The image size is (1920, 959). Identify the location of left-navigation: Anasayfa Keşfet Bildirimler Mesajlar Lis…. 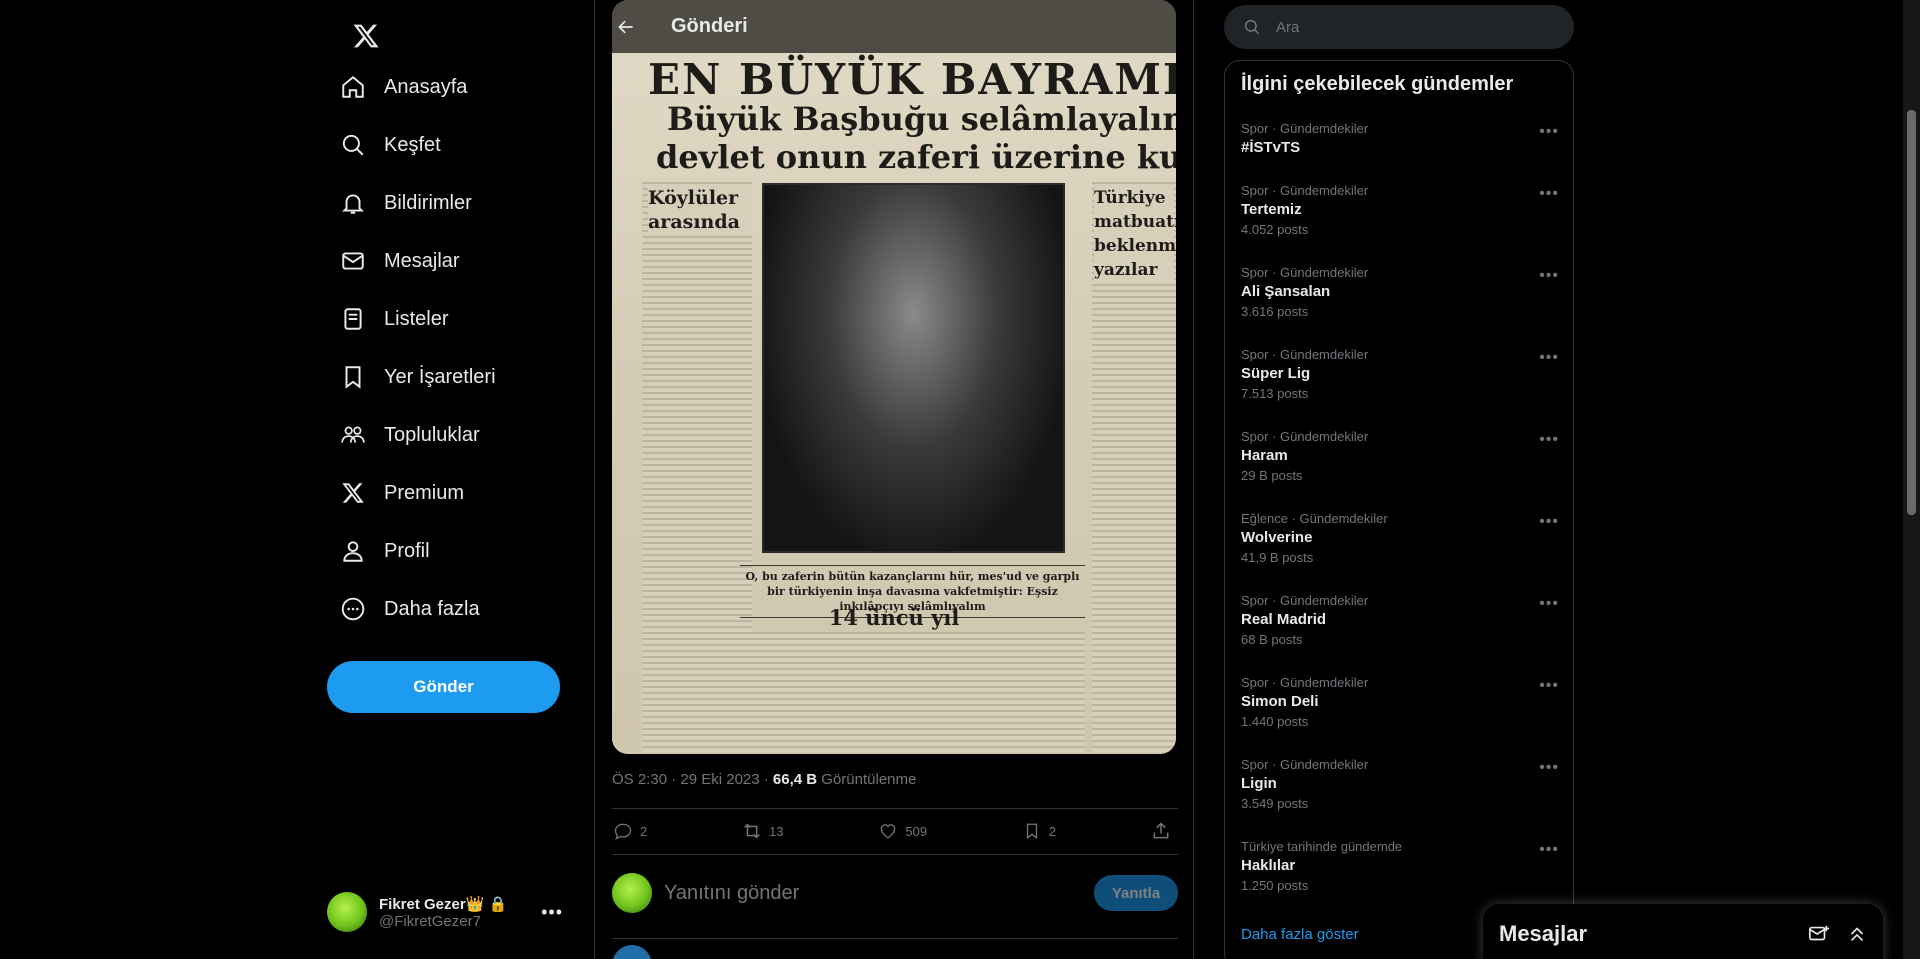
(457, 479).